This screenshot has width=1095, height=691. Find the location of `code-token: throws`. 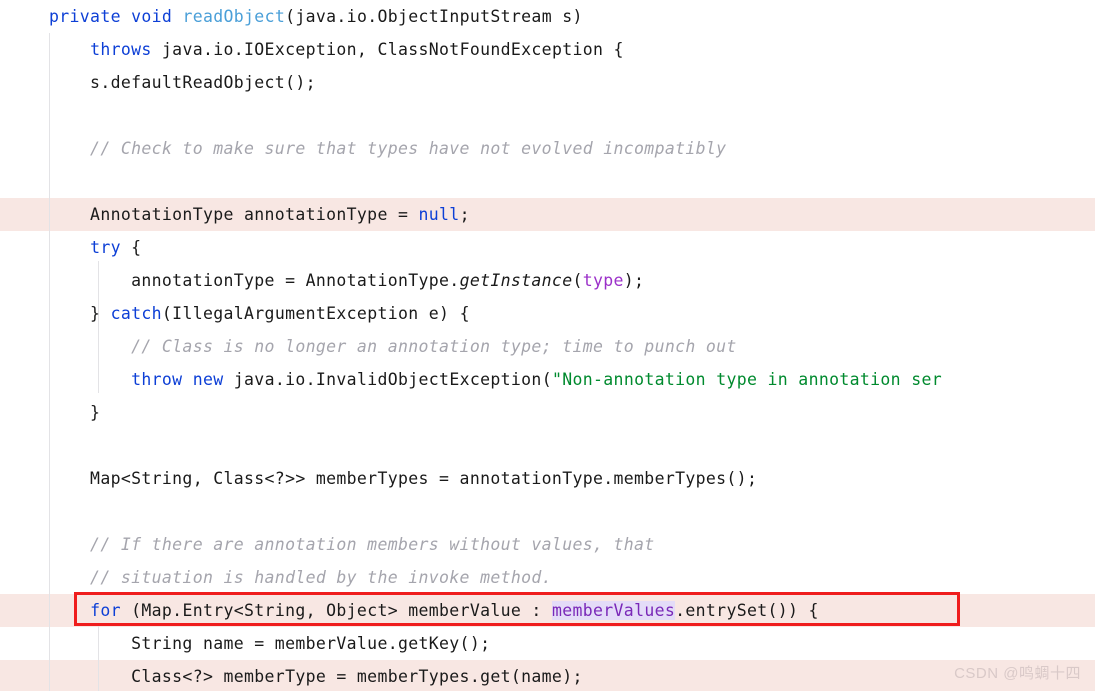

code-token: throws is located at coordinates (121, 49).